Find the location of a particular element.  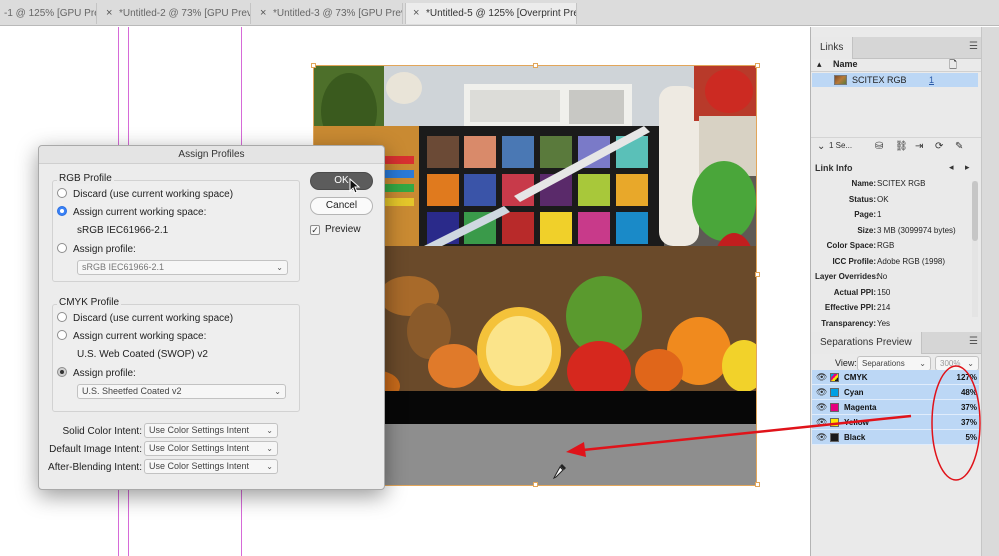

solid-color-intent-label: Solid Color Intent: is located at coordinates (102, 431).